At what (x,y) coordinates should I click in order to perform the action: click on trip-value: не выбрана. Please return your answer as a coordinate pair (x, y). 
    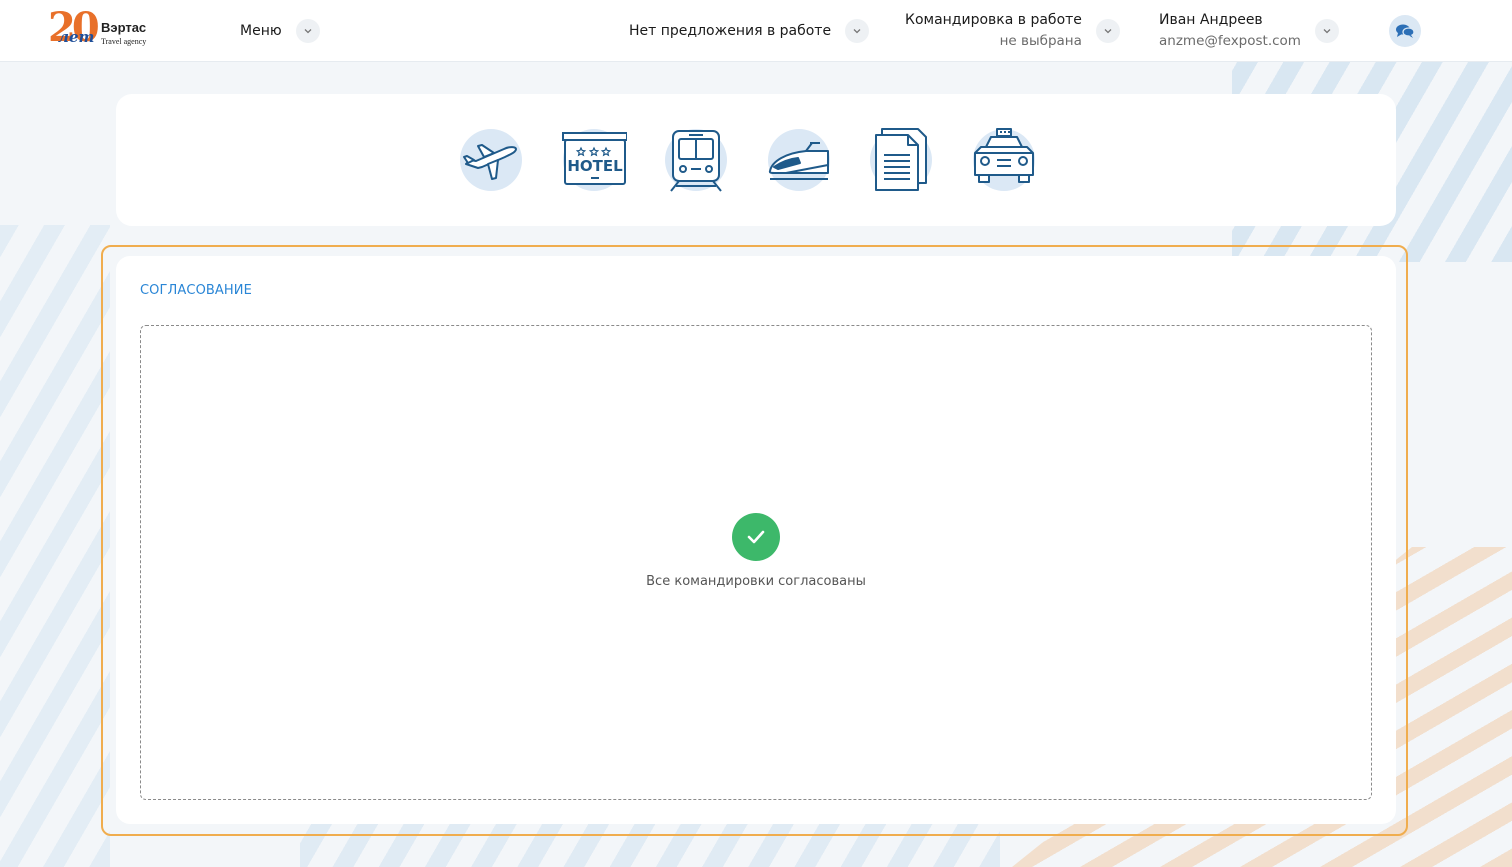
    Looking at the image, I should click on (1040, 41).